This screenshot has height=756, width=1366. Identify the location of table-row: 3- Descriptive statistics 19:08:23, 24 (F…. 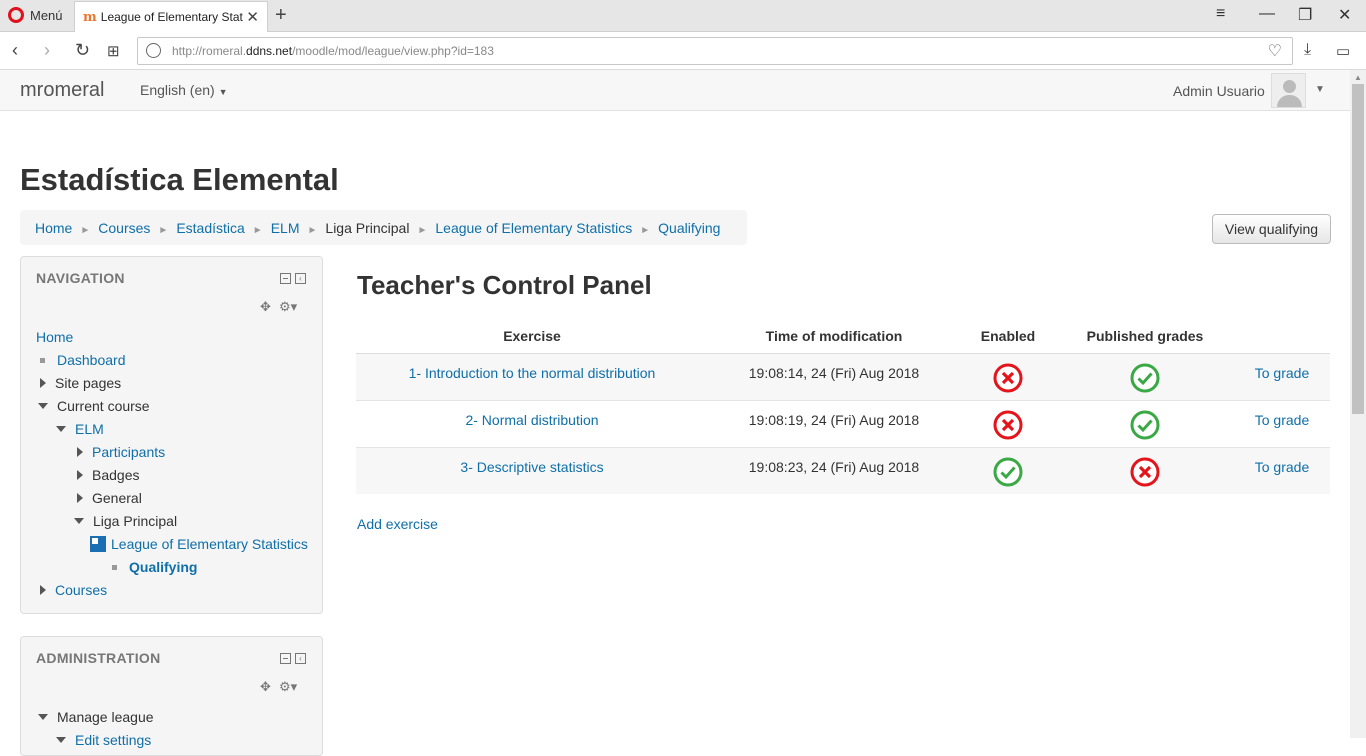
(843, 470).